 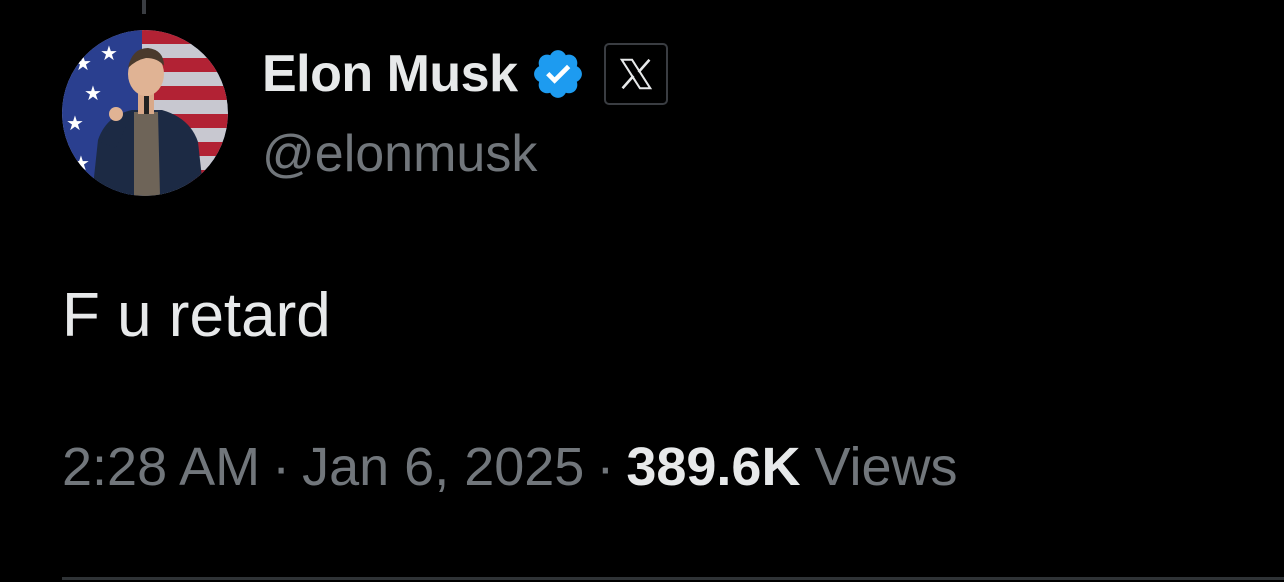 What do you see at coordinates (161, 467) in the screenshot?
I see `tweet-time: 2:28 AM` at bounding box center [161, 467].